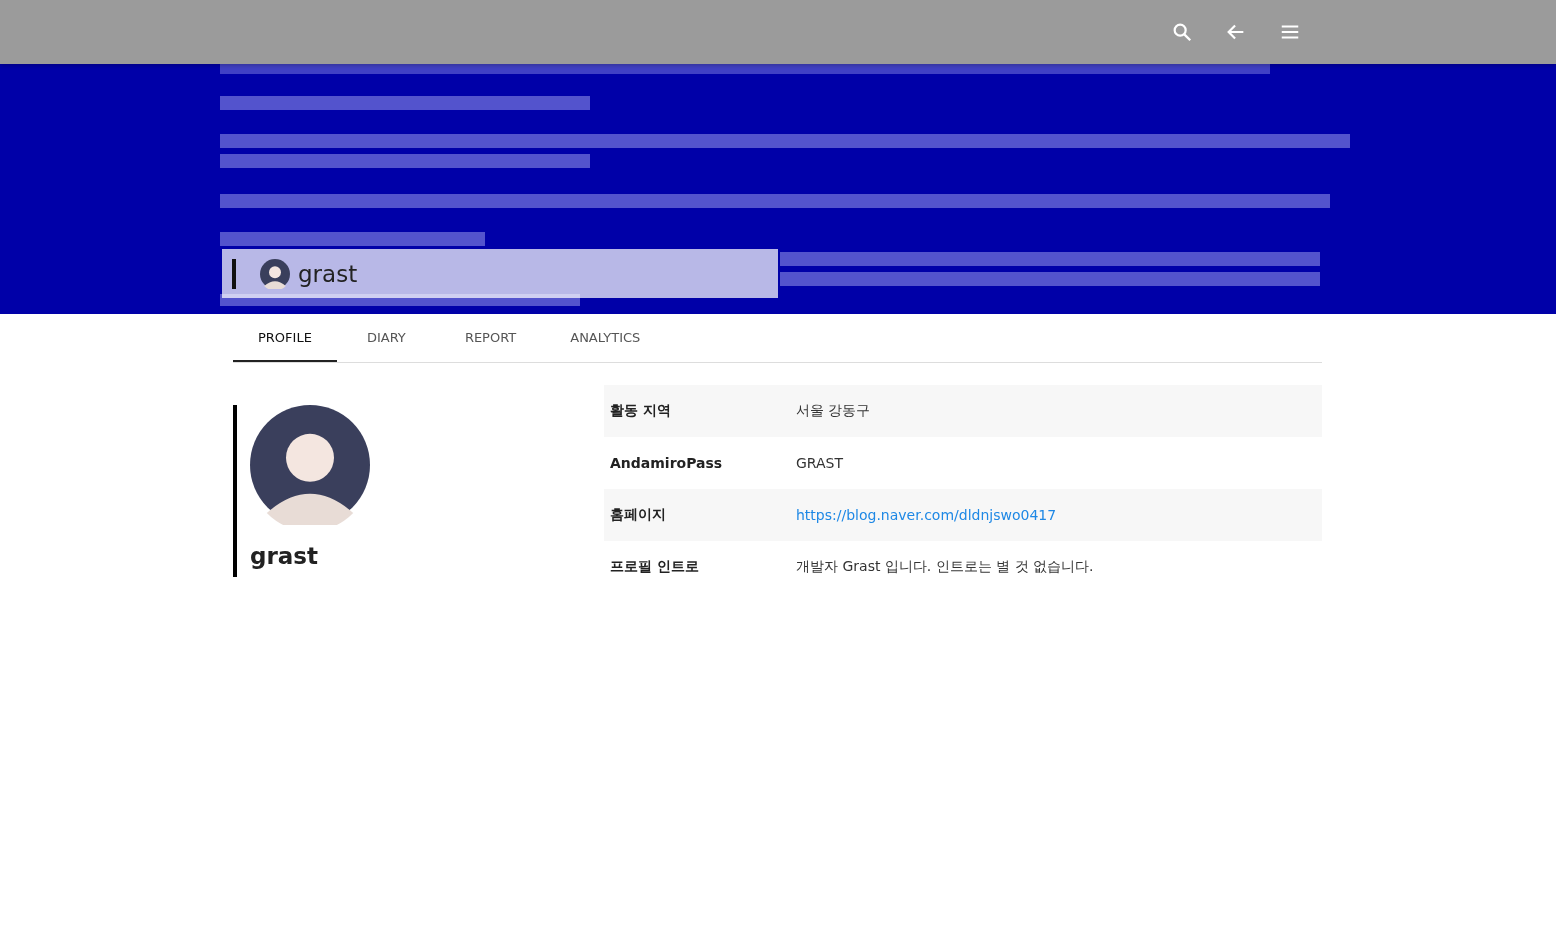  Describe the element at coordinates (284, 557) in the screenshot. I see `profile-name: grast` at that location.